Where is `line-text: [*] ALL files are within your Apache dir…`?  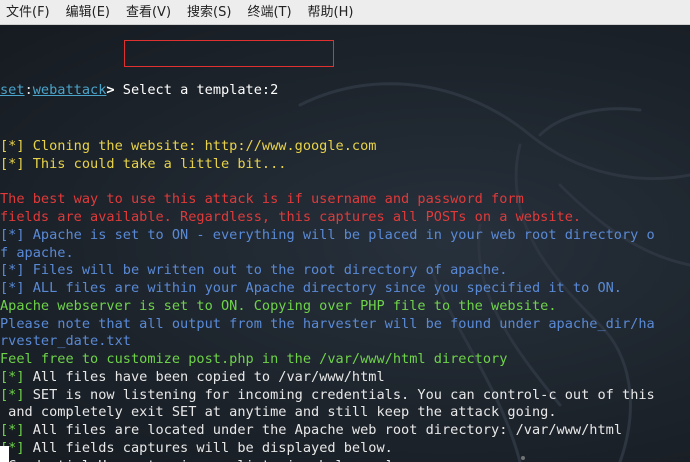
line-text: [*] ALL files are within your Apache dir… is located at coordinates (311, 288).